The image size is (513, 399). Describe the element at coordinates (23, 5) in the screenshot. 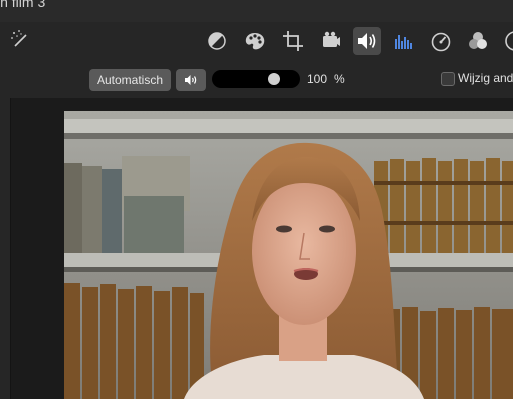

I see `window-title: jn film 3` at that location.